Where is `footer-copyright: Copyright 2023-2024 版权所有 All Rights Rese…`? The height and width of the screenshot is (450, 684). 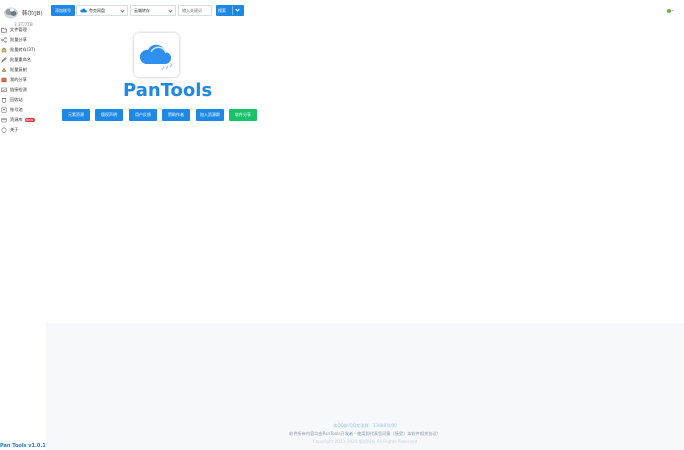 footer-copyright: Copyright 2023-2024 版权所有 All Rights Rese… is located at coordinates (365, 441).